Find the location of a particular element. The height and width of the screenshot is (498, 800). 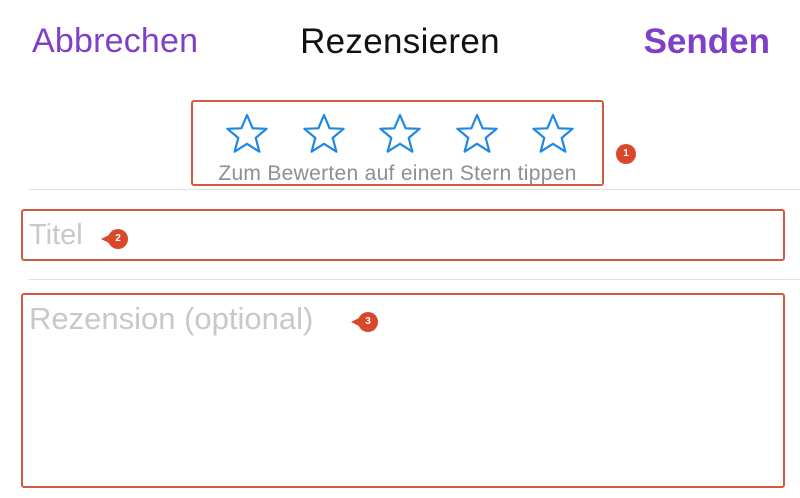

star-rating-section: Zum Bewerten auf einen Stern tippen is located at coordinates (397, 143).